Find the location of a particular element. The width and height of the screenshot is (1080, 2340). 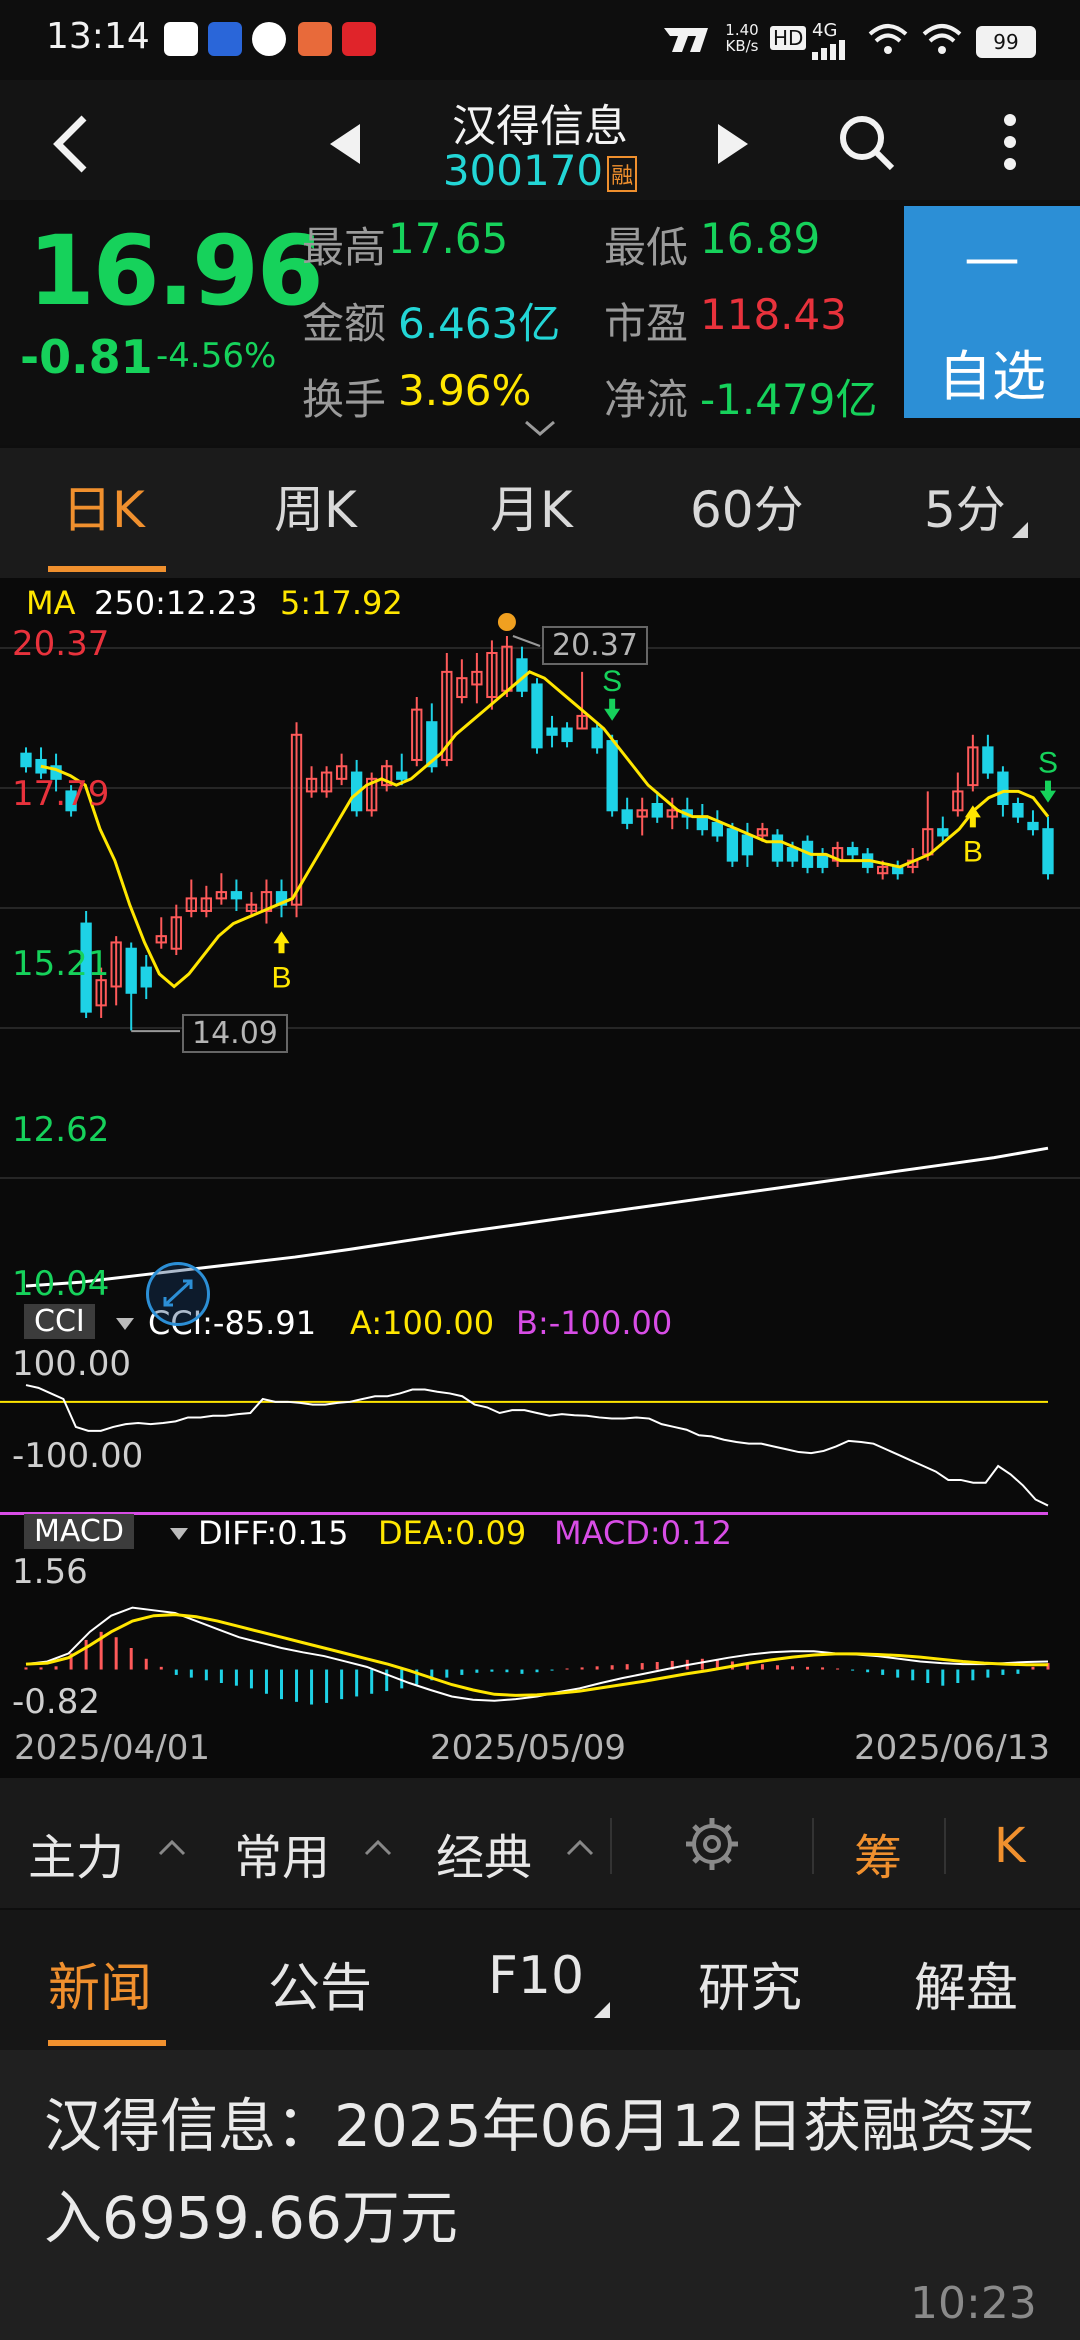

ma250-legend: 250:12.23 is located at coordinates (176, 603).